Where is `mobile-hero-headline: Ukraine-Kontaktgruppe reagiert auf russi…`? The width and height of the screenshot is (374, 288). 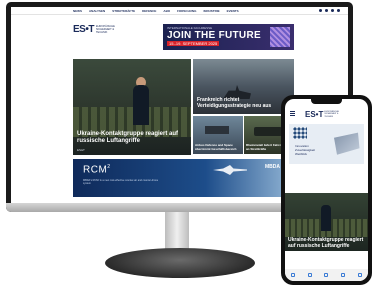 mobile-hero-headline: Ukraine-Kontaktgruppe reagiert auf russi… is located at coordinates (327, 243).